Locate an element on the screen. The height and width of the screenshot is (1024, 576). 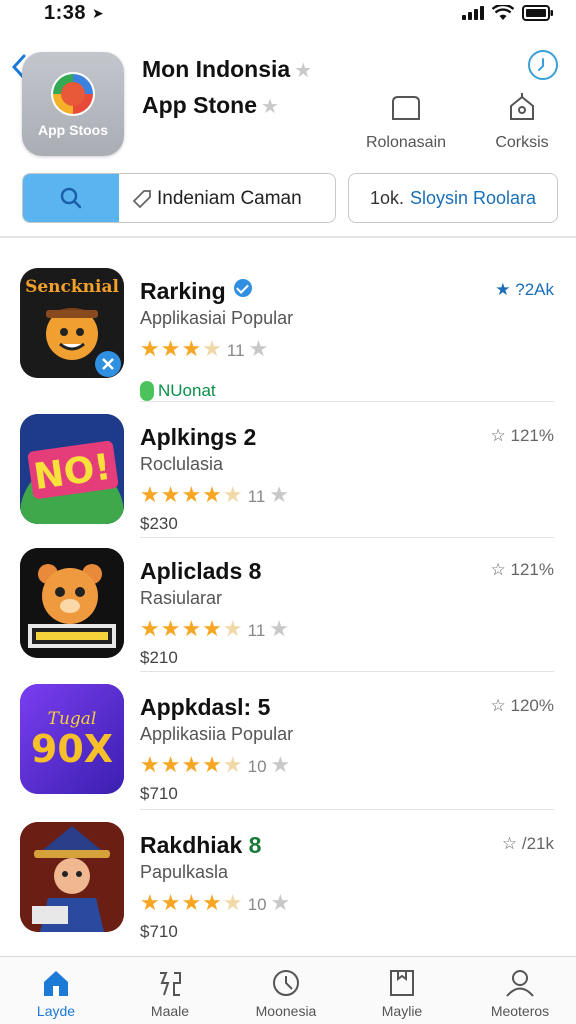
rank-label: ★ ?2Ak is located at coordinates (524, 289).